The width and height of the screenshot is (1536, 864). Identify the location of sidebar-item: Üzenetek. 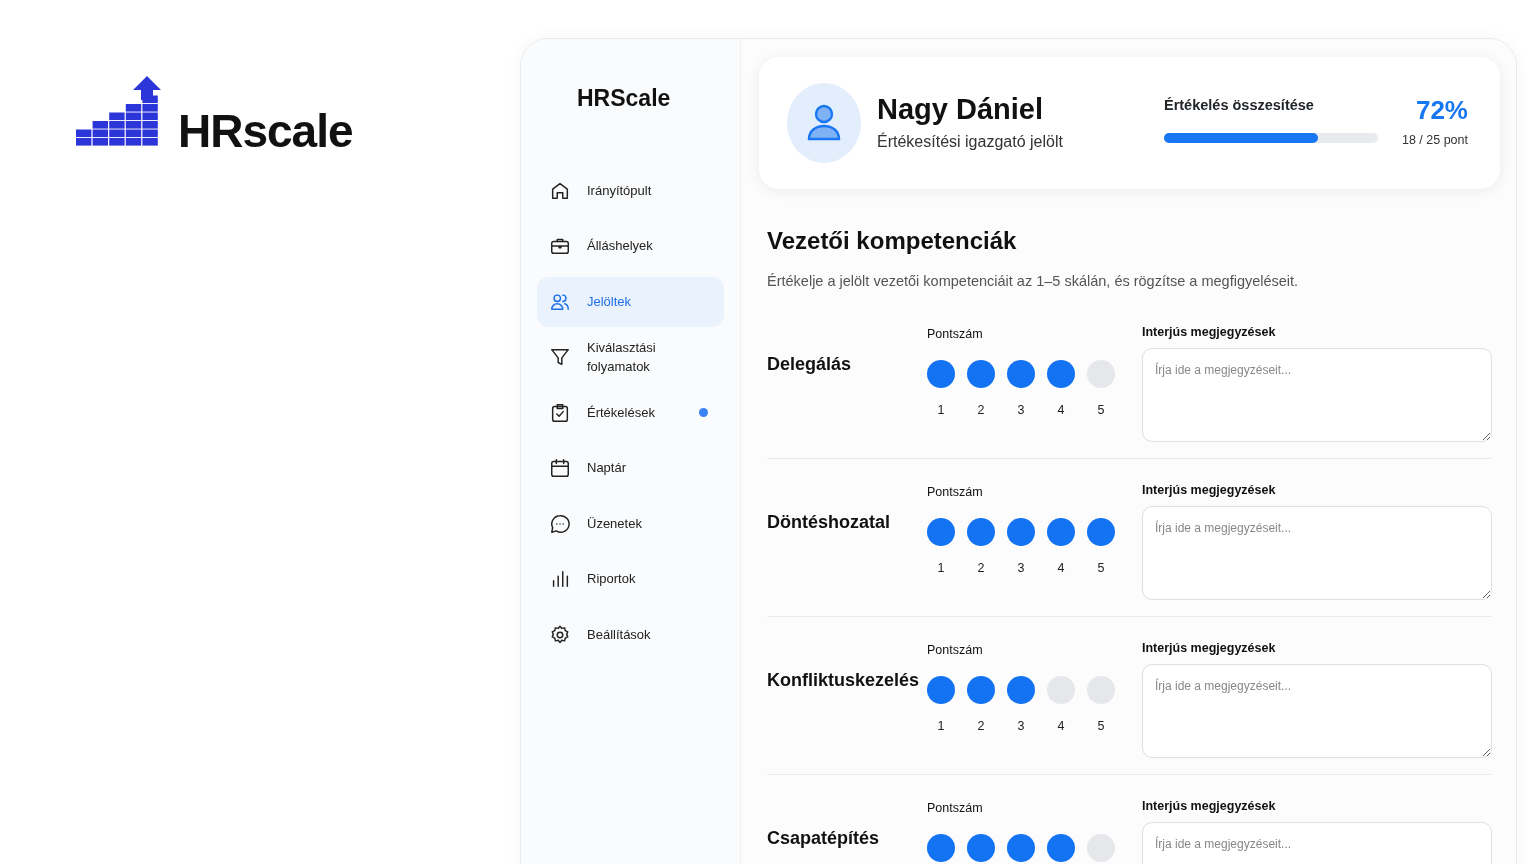
(630, 523).